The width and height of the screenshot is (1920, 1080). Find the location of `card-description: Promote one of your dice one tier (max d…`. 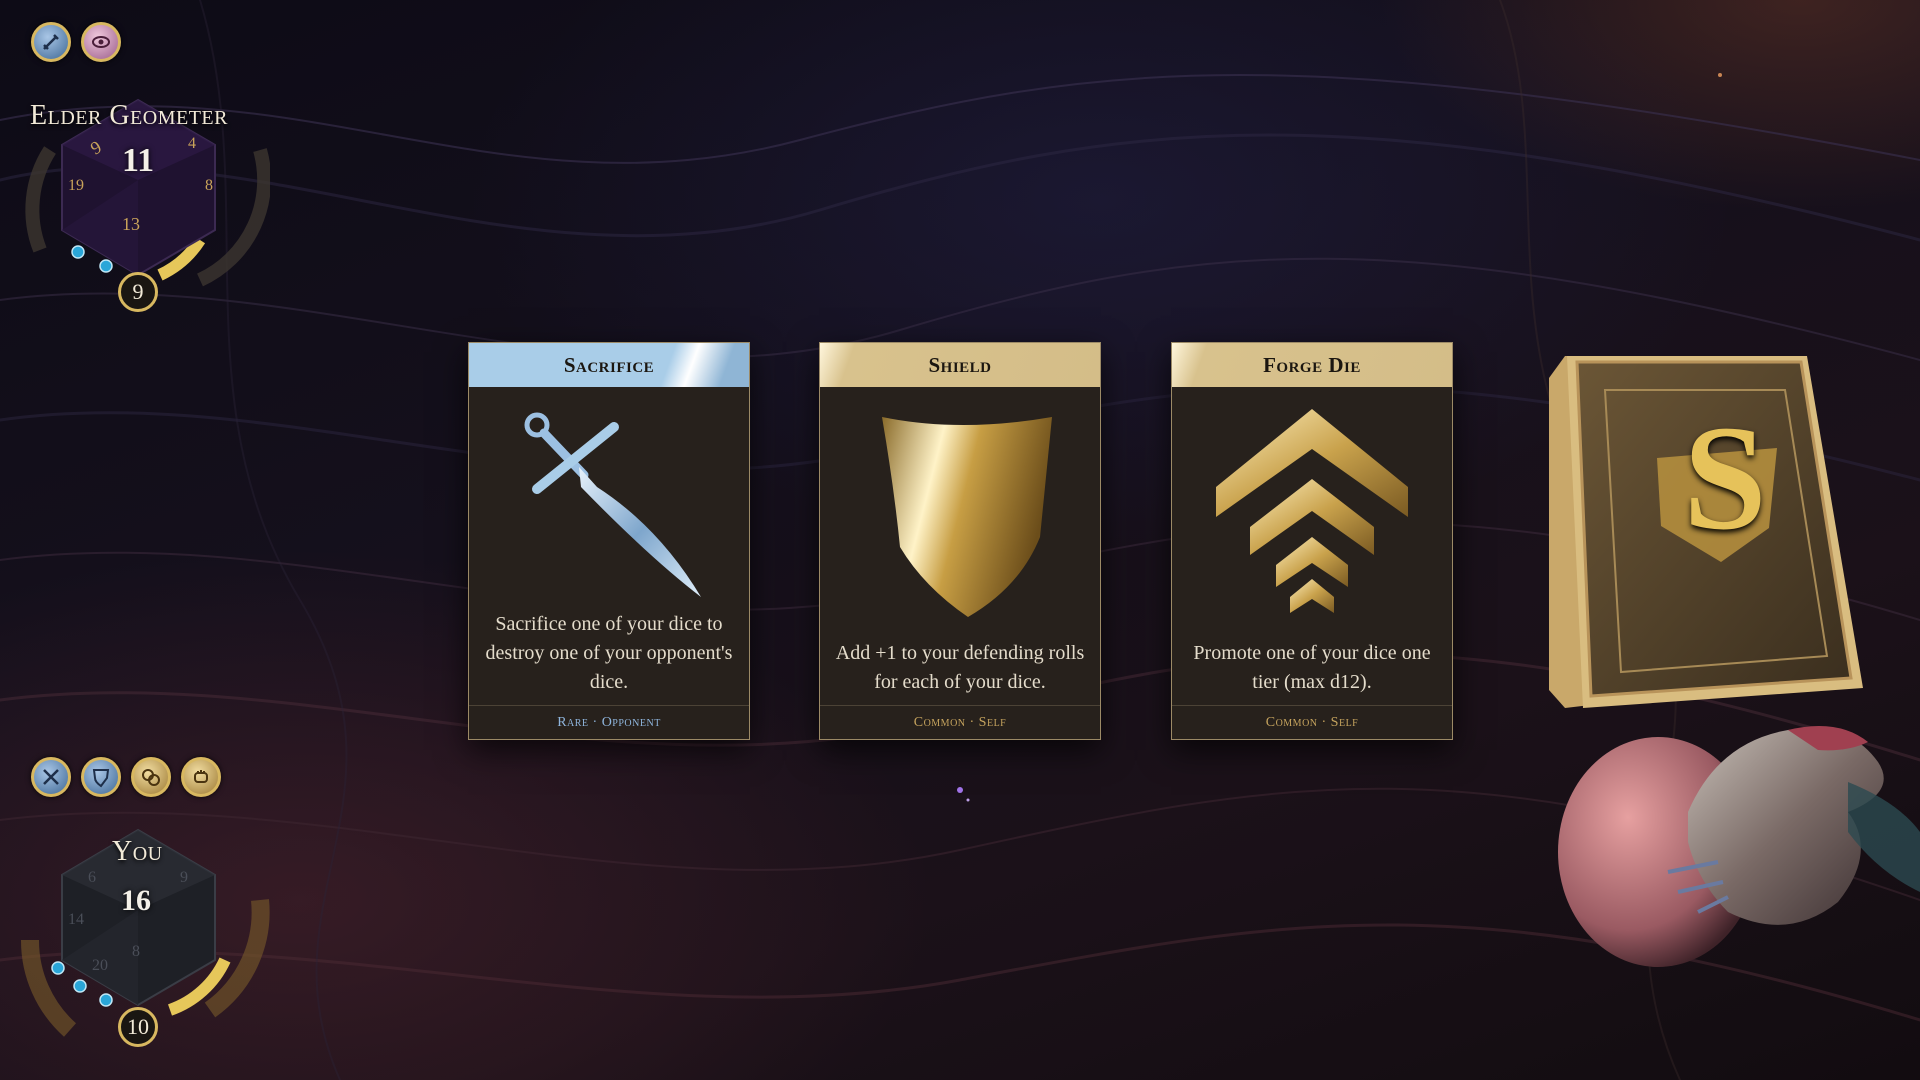

card-description: Promote one of your dice one tier (max d… is located at coordinates (1312, 667).